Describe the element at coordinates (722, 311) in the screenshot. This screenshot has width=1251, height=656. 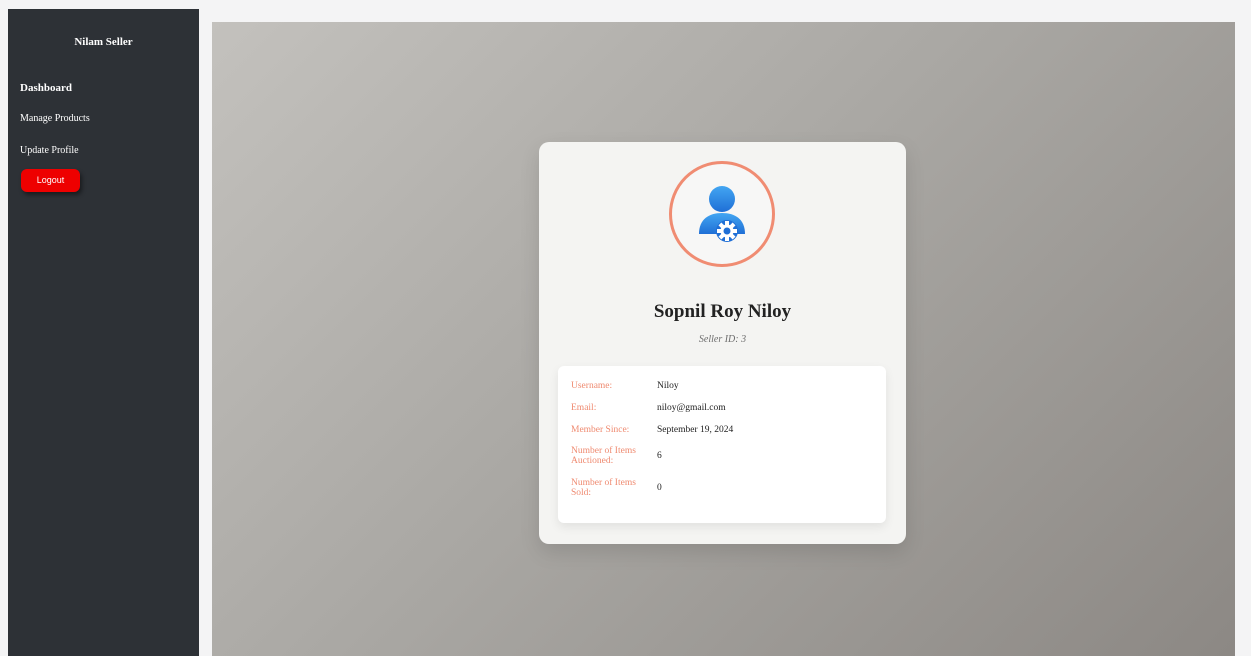
I see `seller-name: Sopnil Roy Niloy` at that location.